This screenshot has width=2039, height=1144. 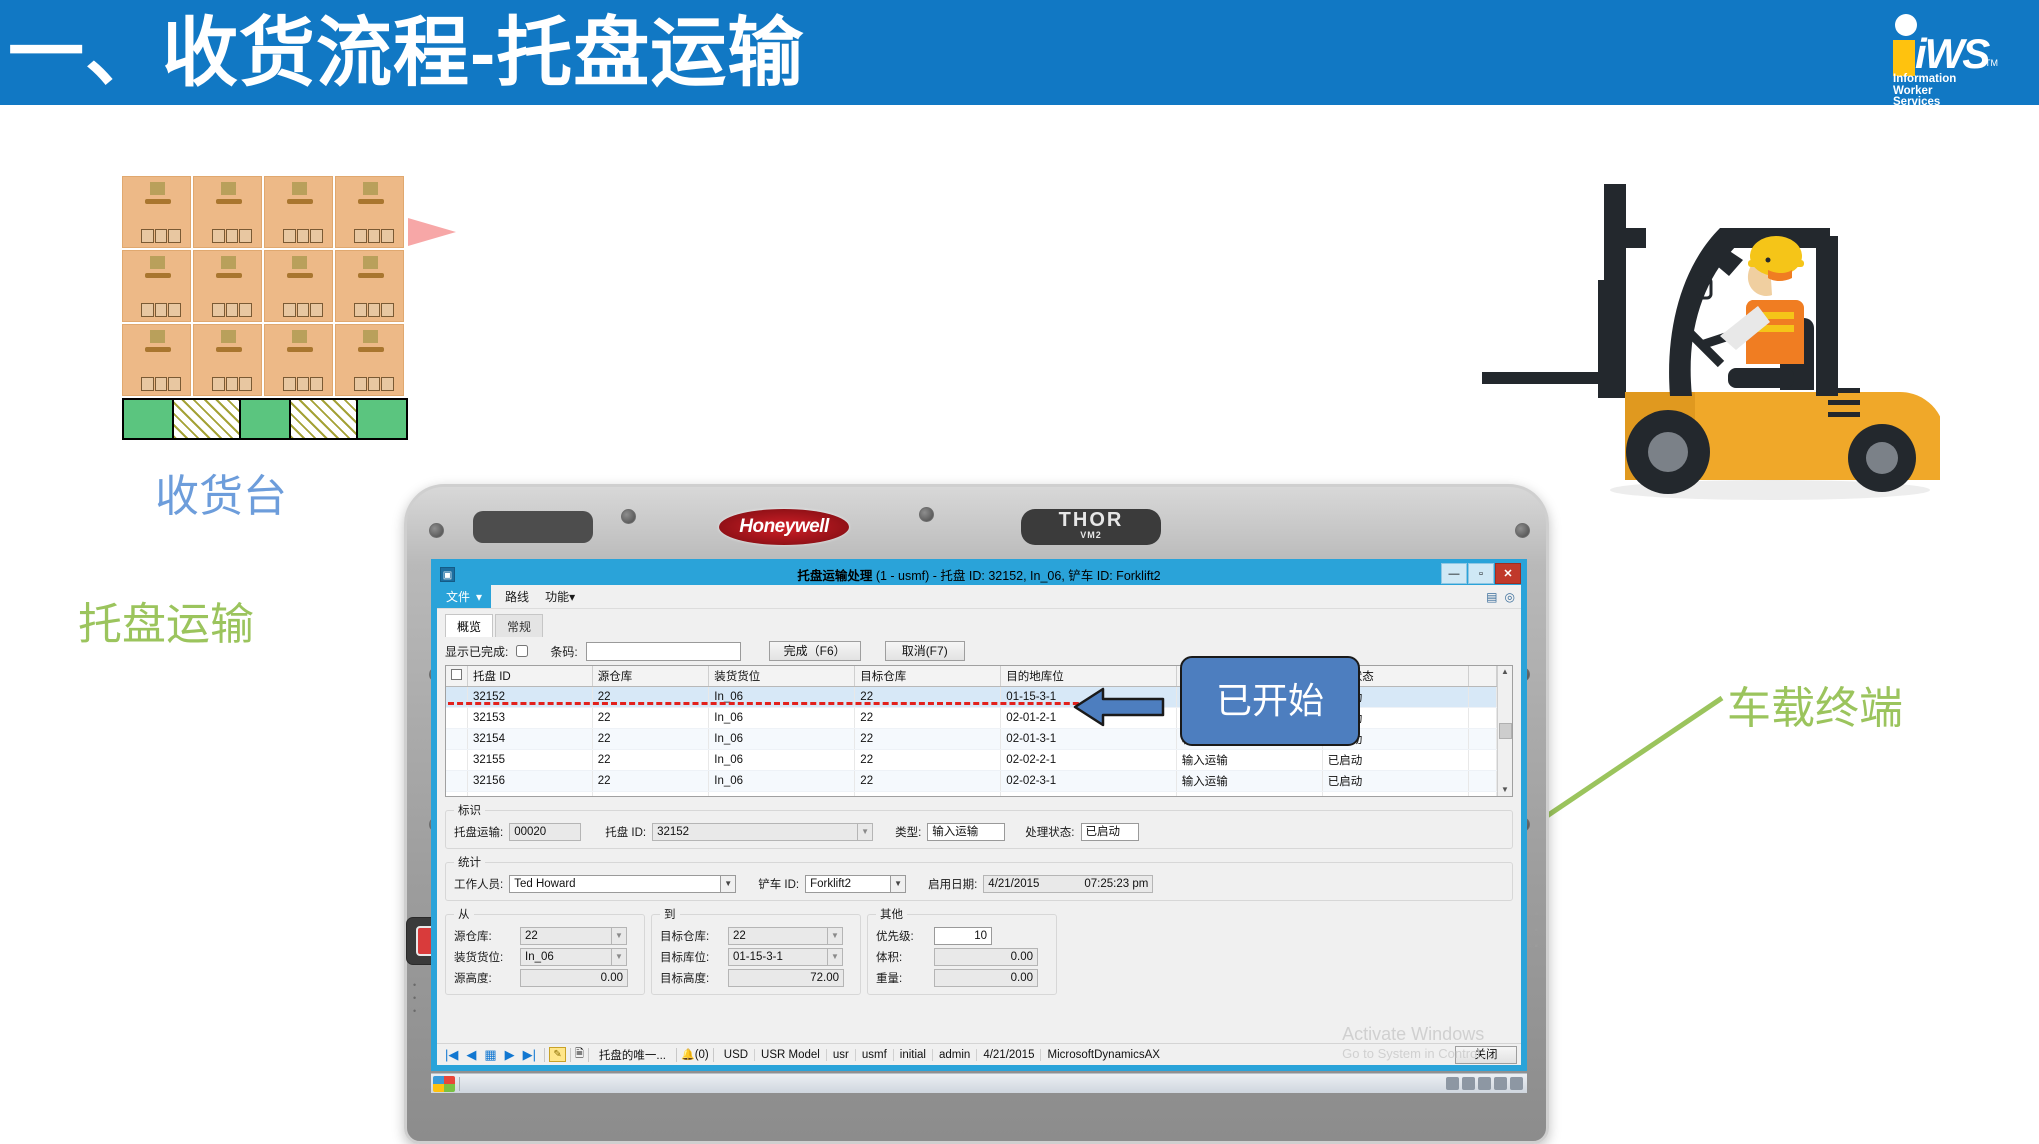 I want to click on column-destination-location: 目的地库位, so click(x=1088, y=676).